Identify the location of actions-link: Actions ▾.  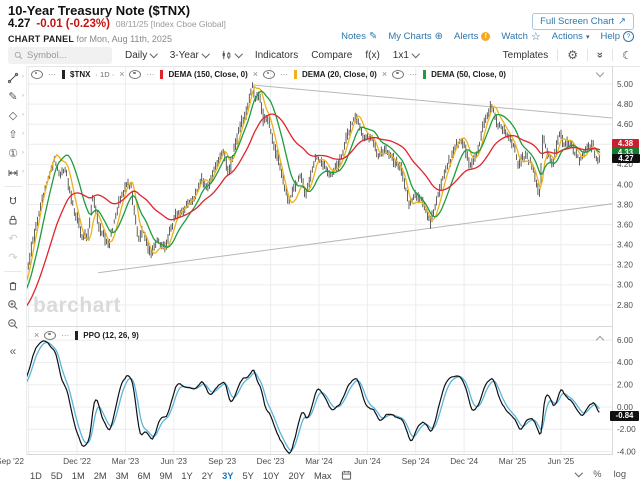
(571, 36).